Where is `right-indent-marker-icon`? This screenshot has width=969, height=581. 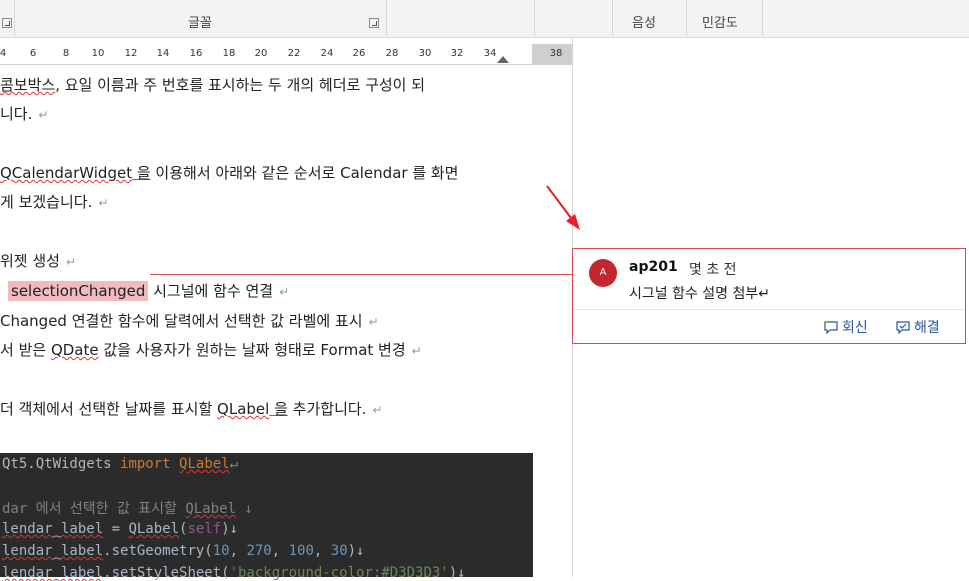 right-indent-marker-icon is located at coordinates (503, 59).